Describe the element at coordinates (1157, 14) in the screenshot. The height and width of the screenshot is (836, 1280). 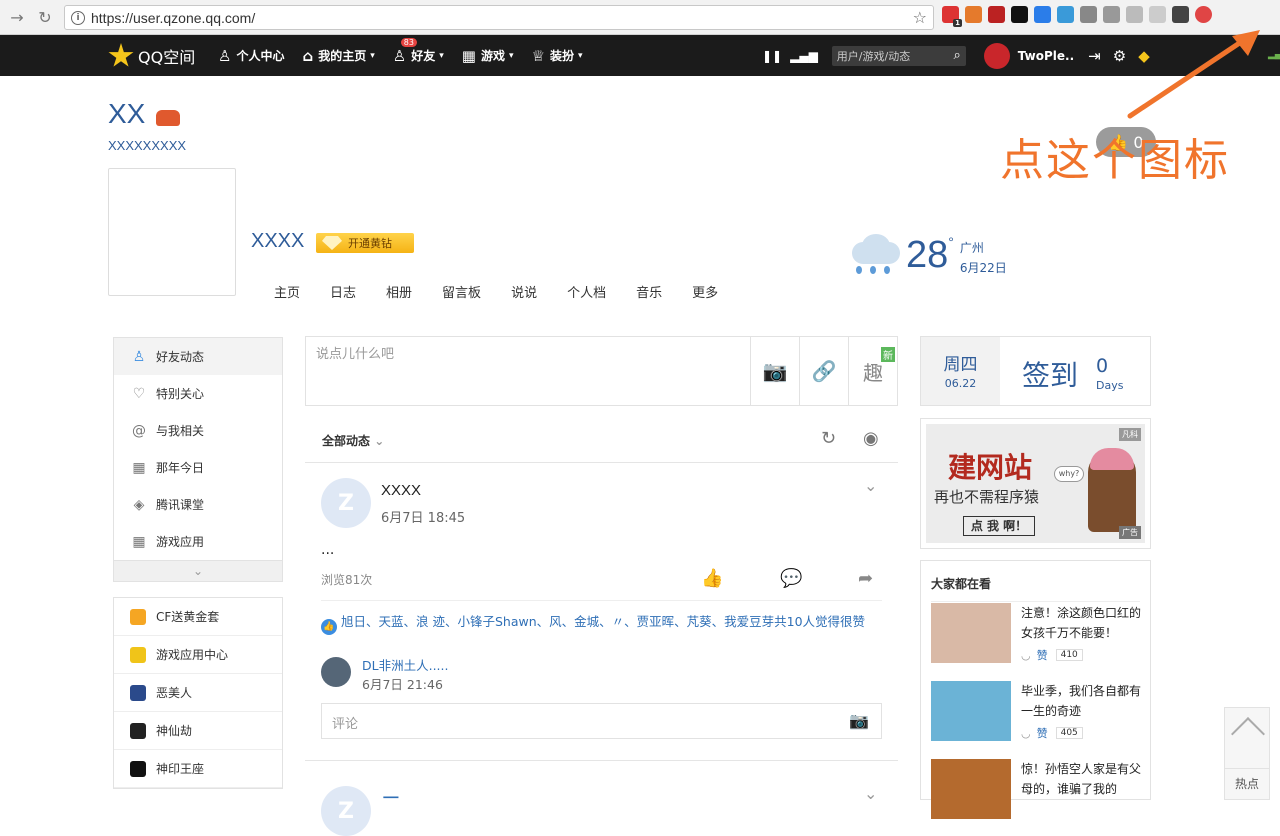
I see `puzzle-ext-icon` at that location.